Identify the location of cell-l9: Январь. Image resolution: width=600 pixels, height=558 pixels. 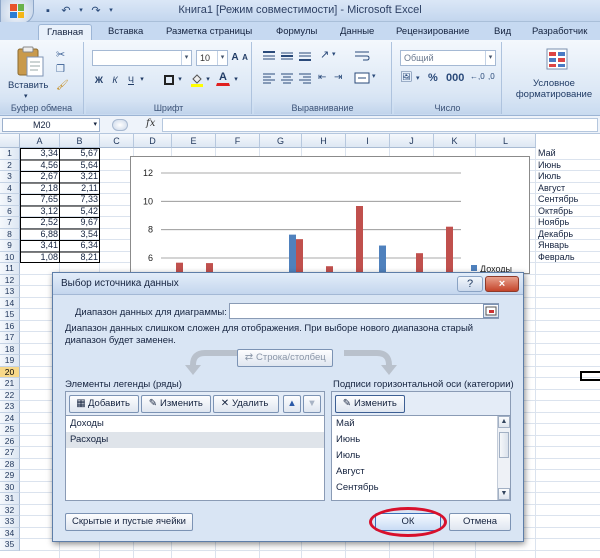
(568, 246).